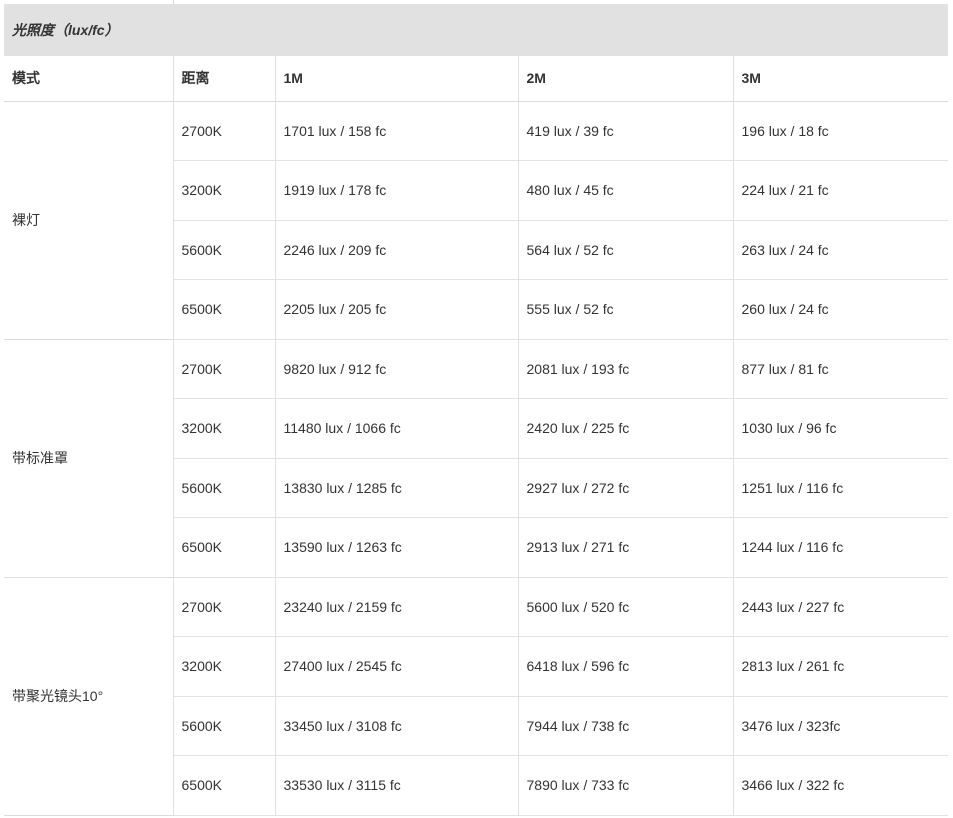 The height and width of the screenshot is (818, 953). Describe the element at coordinates (397, 369) in the screenshot. I see `value-1m-cell: 9820 lux / 912 fc` at that location.